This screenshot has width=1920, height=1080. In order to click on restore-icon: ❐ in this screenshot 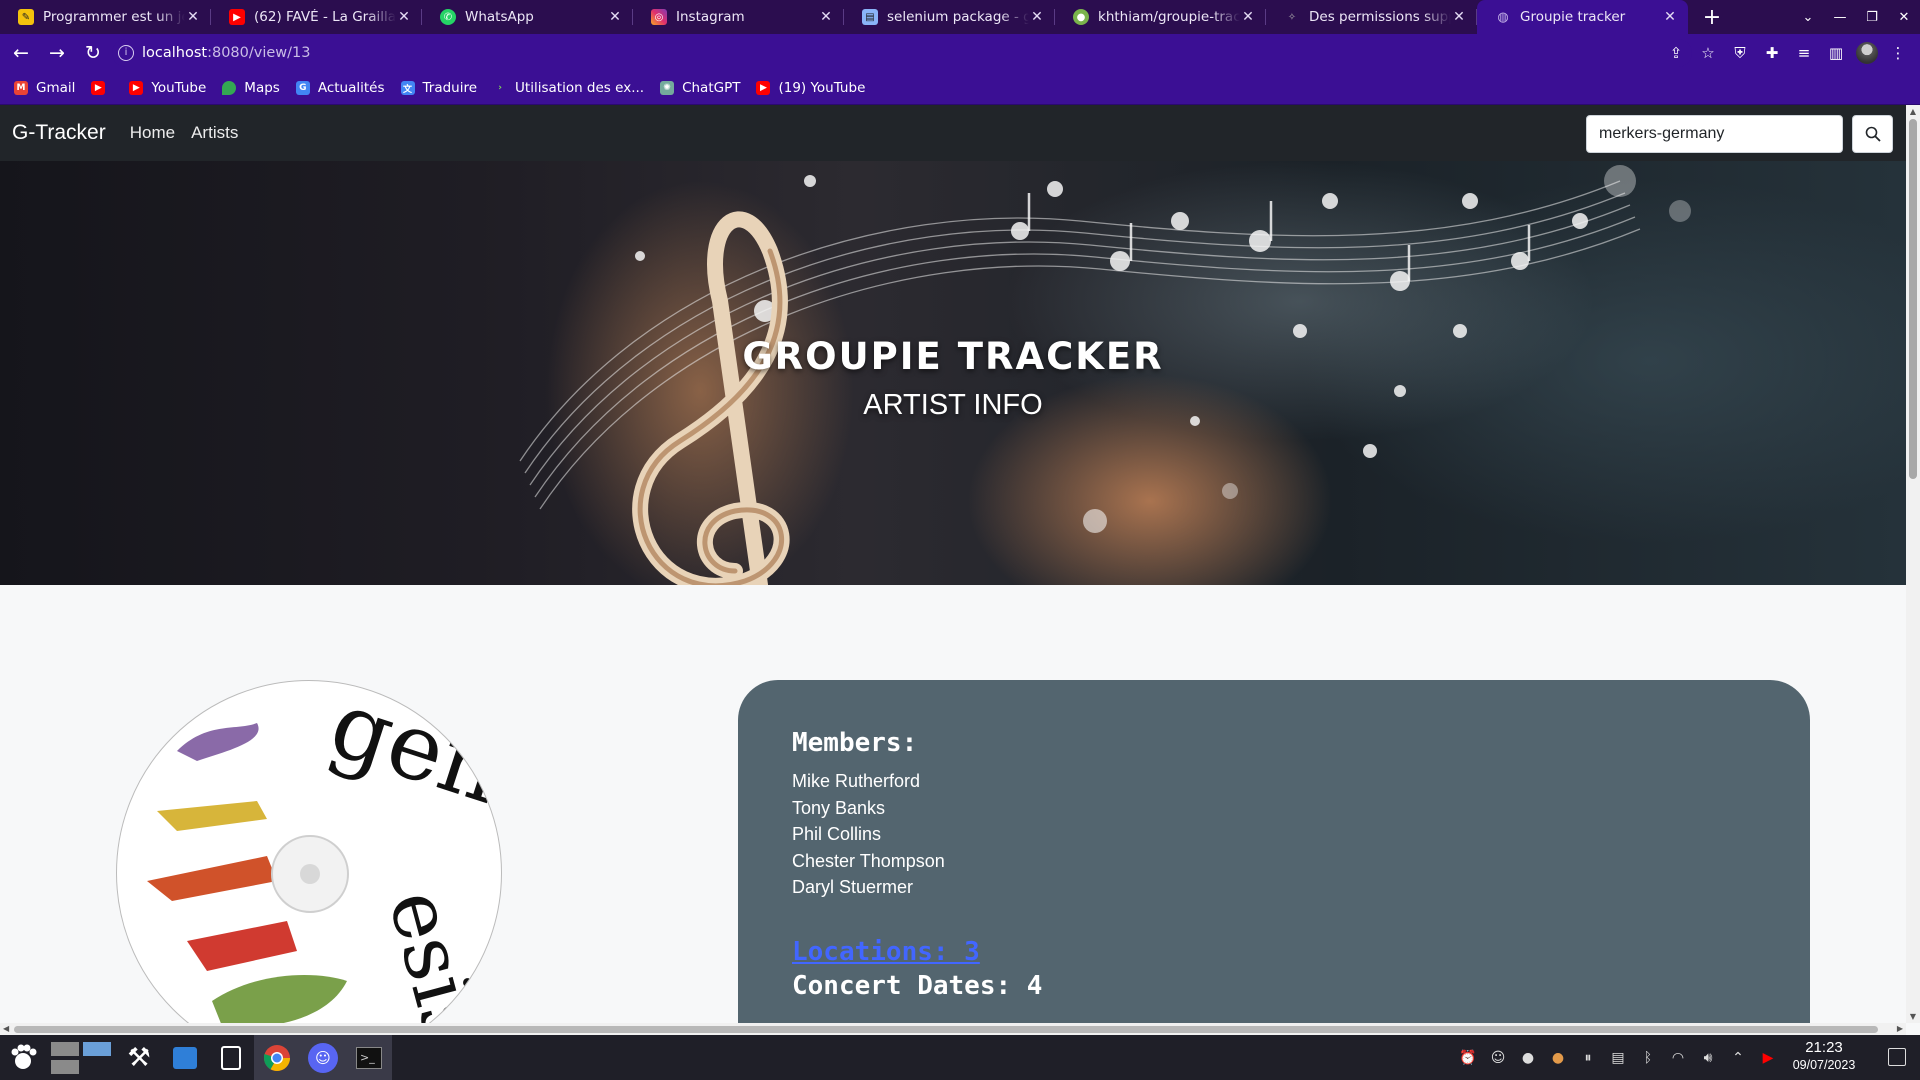, I will do `click(1872, 17)`.